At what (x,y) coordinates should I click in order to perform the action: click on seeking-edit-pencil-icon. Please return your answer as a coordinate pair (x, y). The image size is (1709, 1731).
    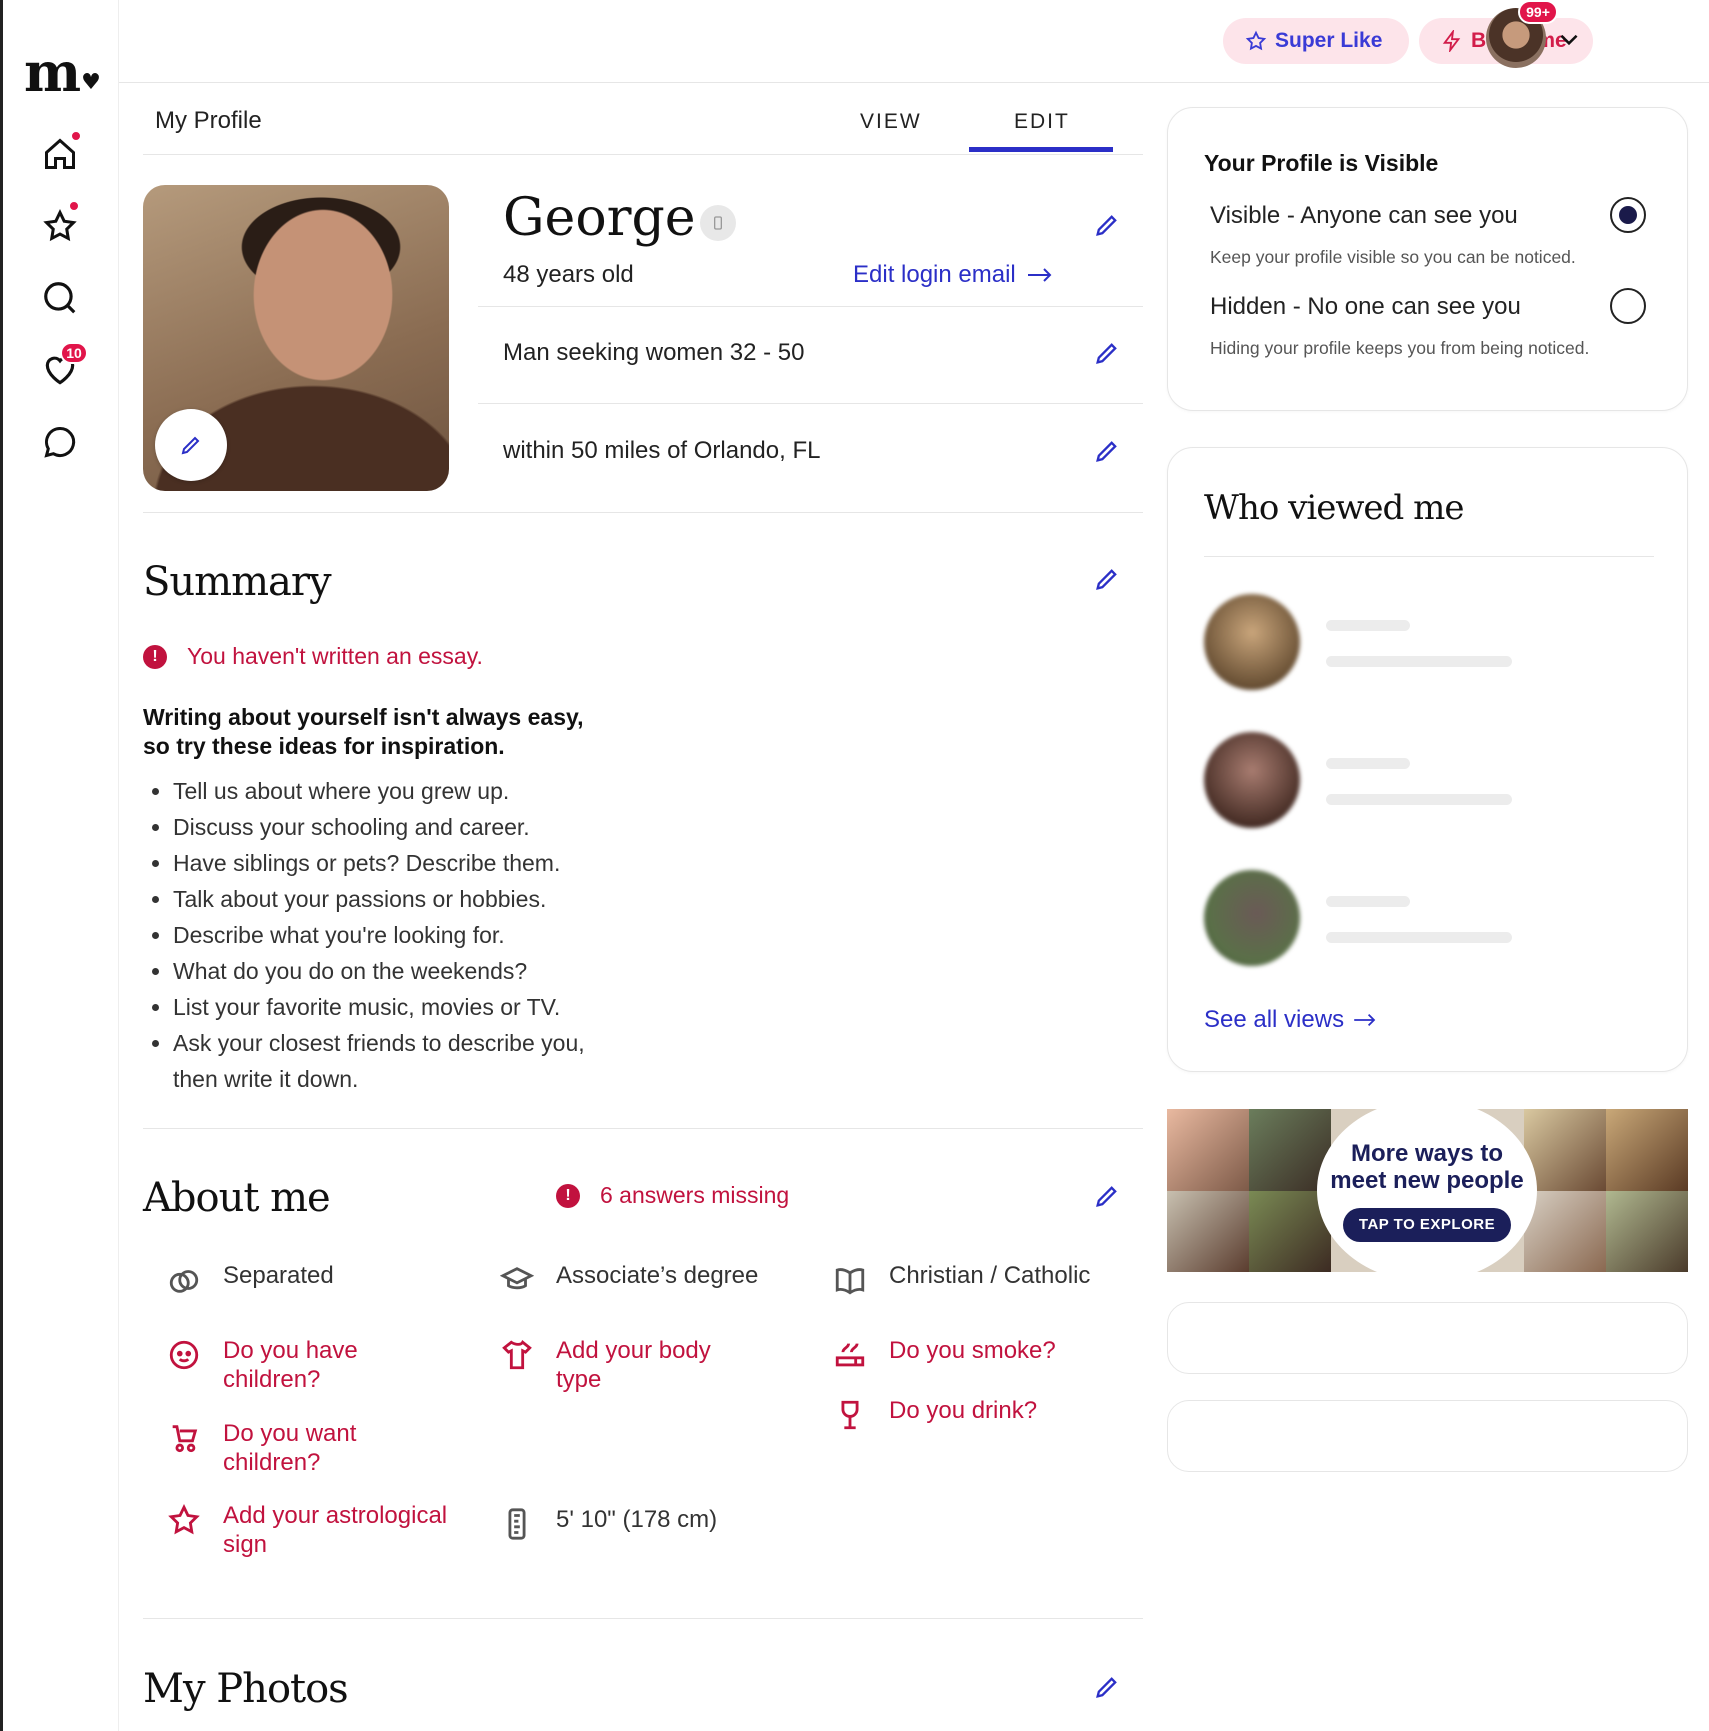
    Looking at the image, I should click on (1107, 353).